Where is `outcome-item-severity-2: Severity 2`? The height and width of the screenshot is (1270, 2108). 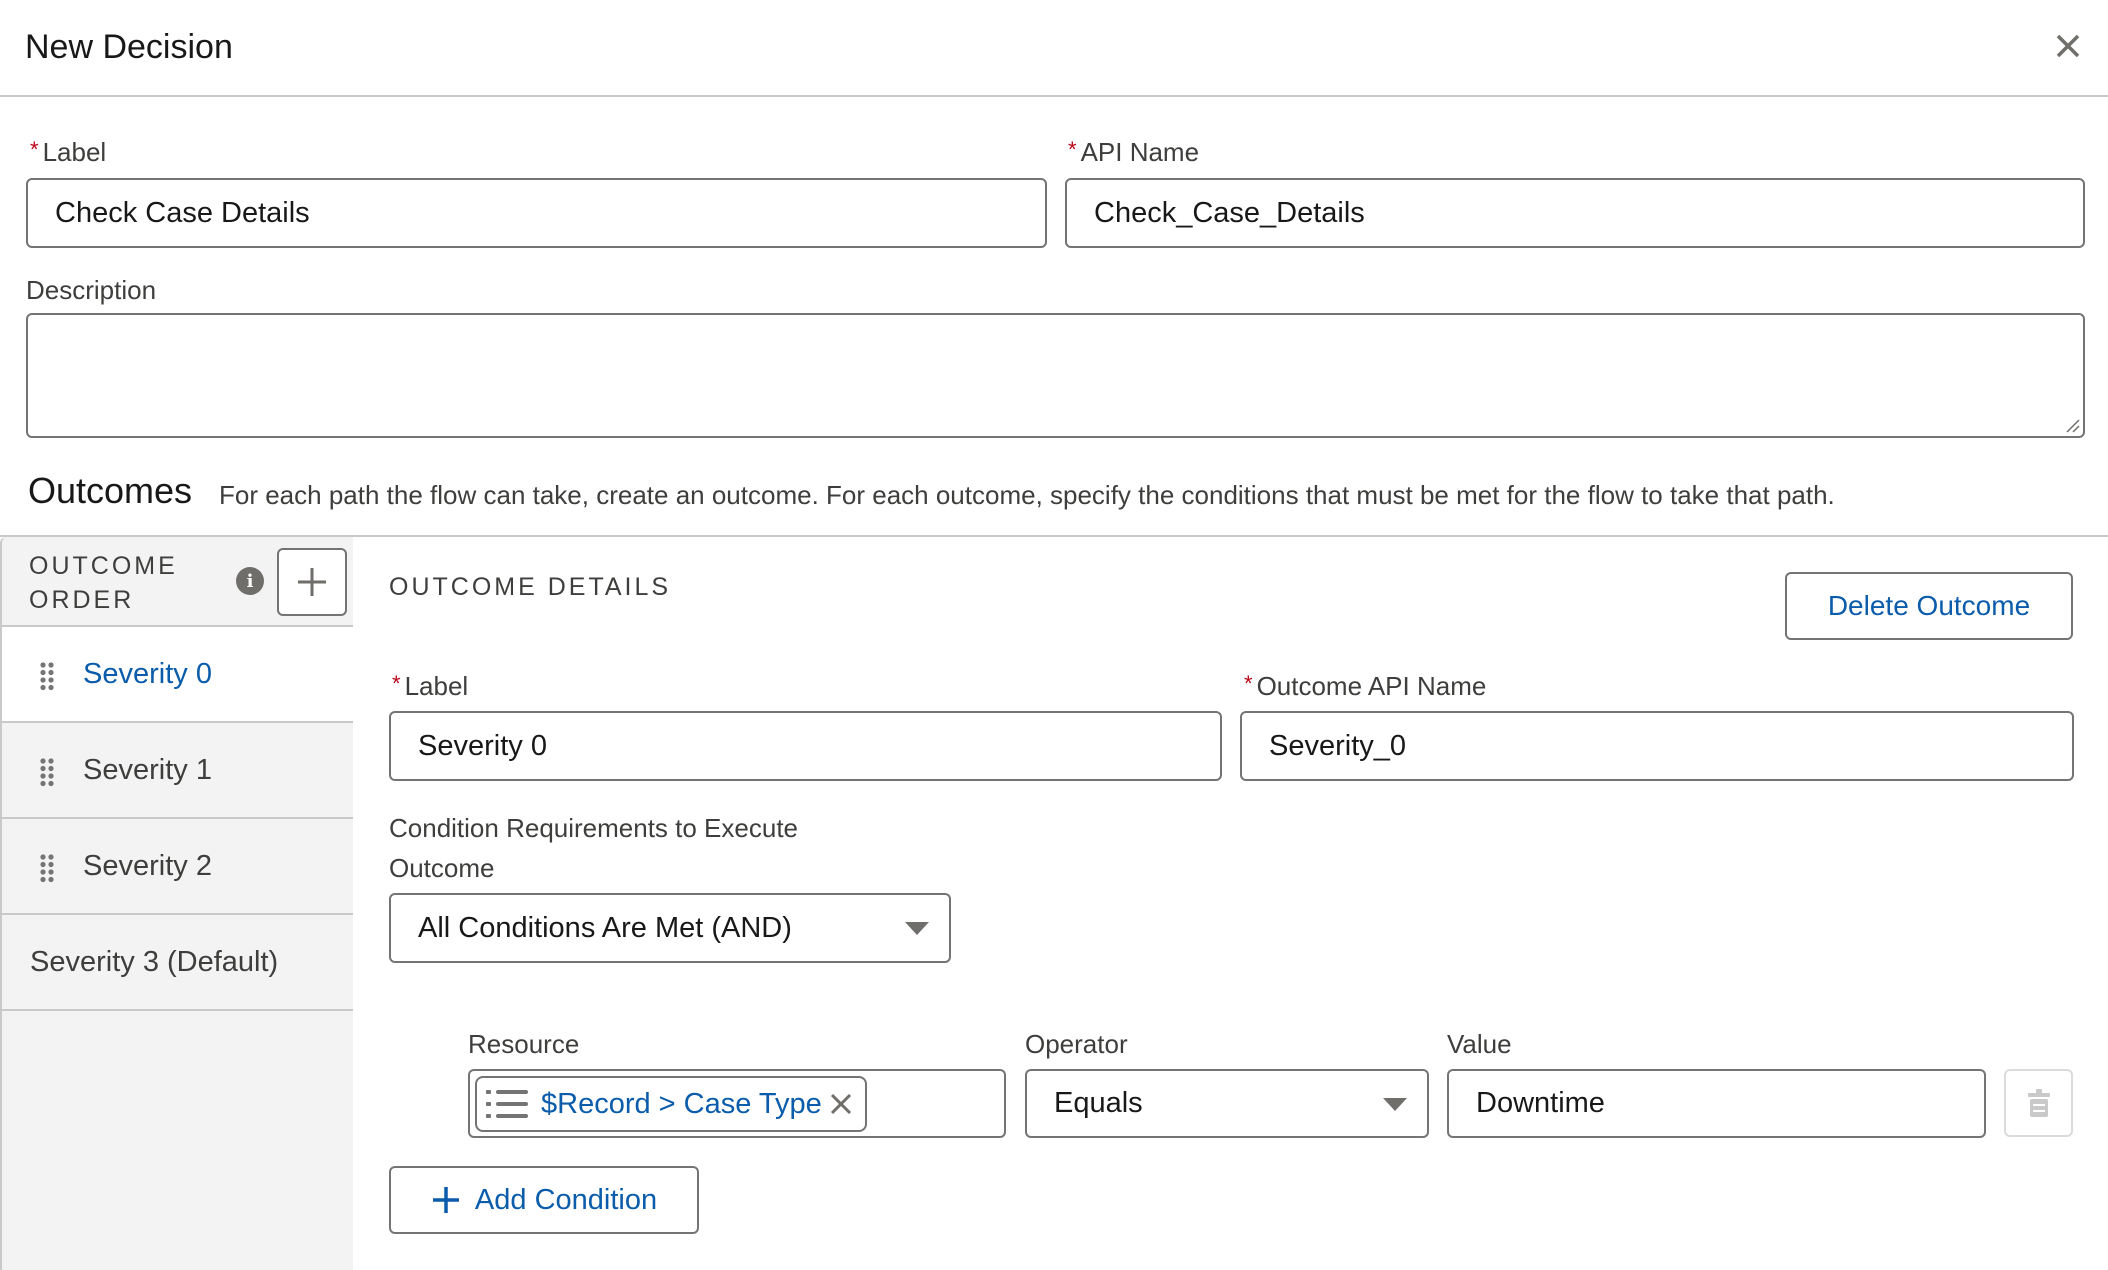 outcome-item-severity-2: Severity 2 is located at coordinates (177, 867).